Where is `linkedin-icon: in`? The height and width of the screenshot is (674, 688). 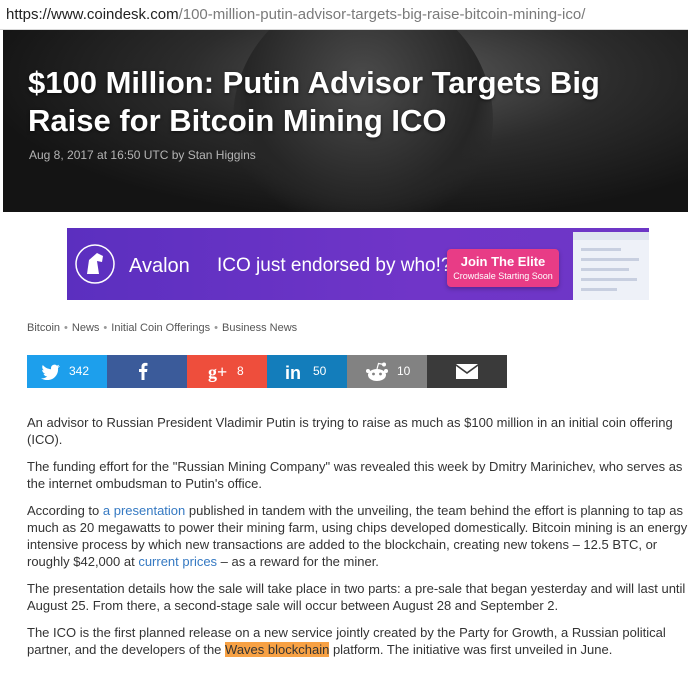 linkedin-icon: in is located at coordinates (293, 372).